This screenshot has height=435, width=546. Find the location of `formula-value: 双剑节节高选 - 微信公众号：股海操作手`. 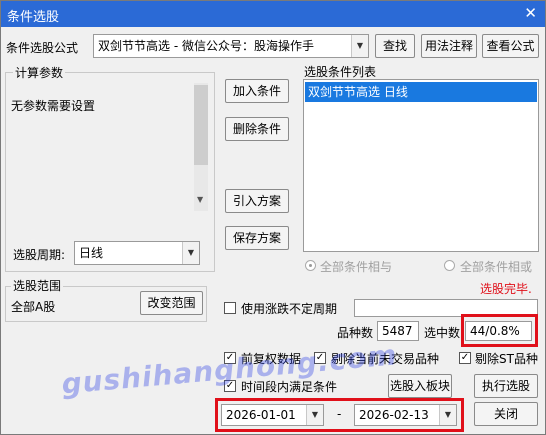

formula-value: 双剑节节高选 - 微信公众号：股海操作手 is located at coordinates (206, 46).